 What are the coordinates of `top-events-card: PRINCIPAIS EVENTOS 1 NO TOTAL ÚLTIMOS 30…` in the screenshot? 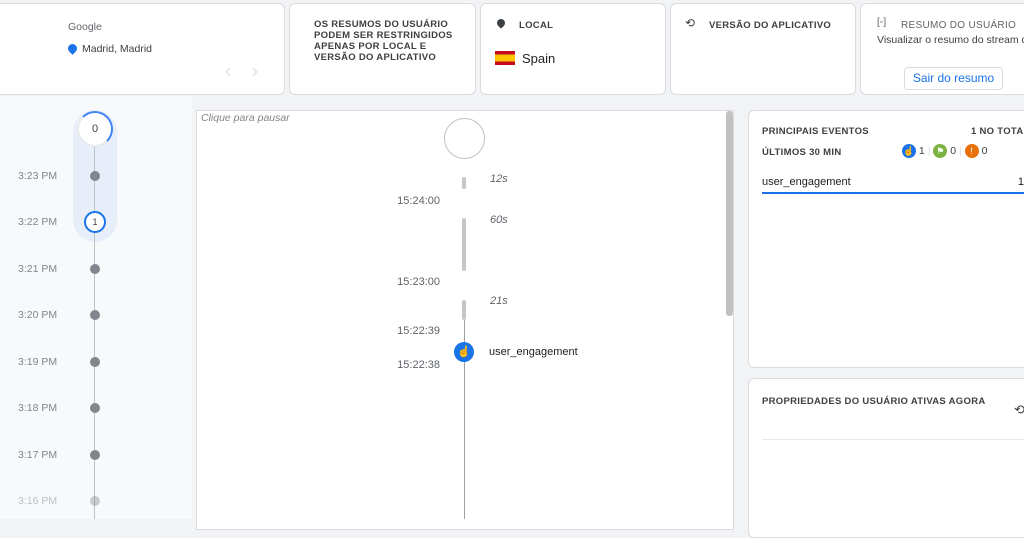 It's located at (886, 239).